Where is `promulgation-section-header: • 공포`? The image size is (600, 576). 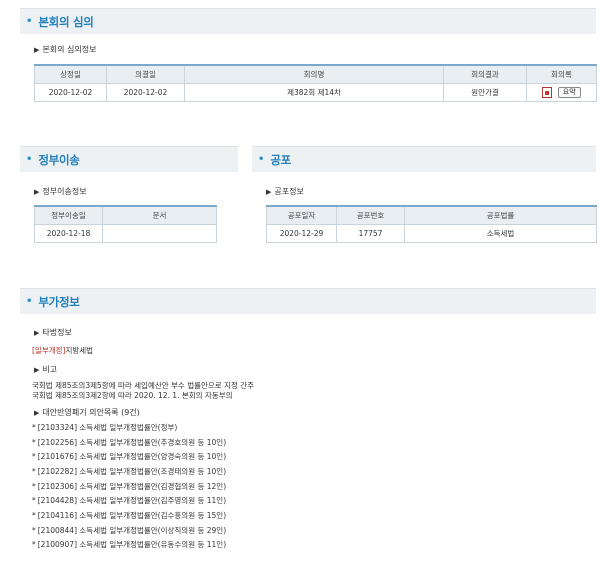
promulgation-section-header: • 공포 is located at coordinates (424, 159).